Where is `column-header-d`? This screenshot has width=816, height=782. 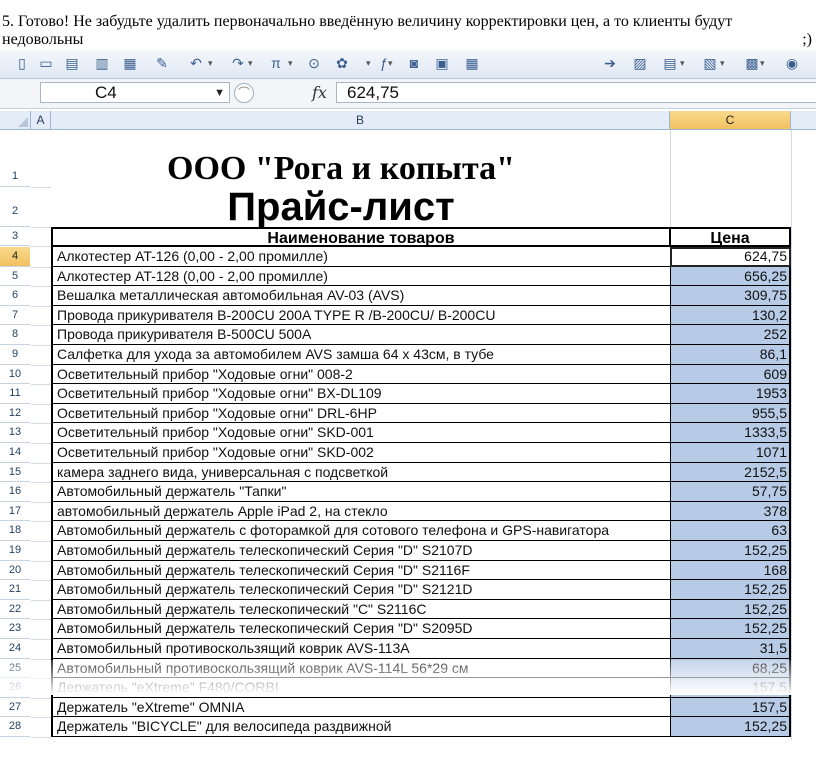 column-header-d is located at coordinates (803, 120).